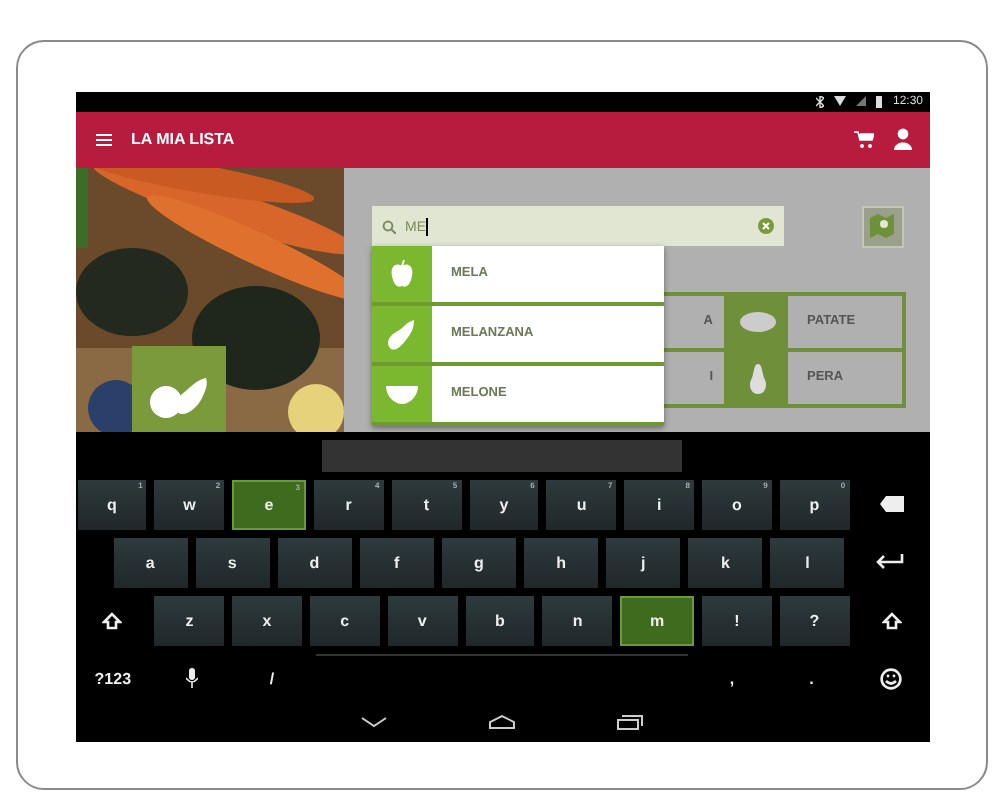 This screenshot has width=1004, height=802. What do you see at coordinates (840, 101) in the screenshot?
I see `wifi-icon` at bounding box center [840, 101].